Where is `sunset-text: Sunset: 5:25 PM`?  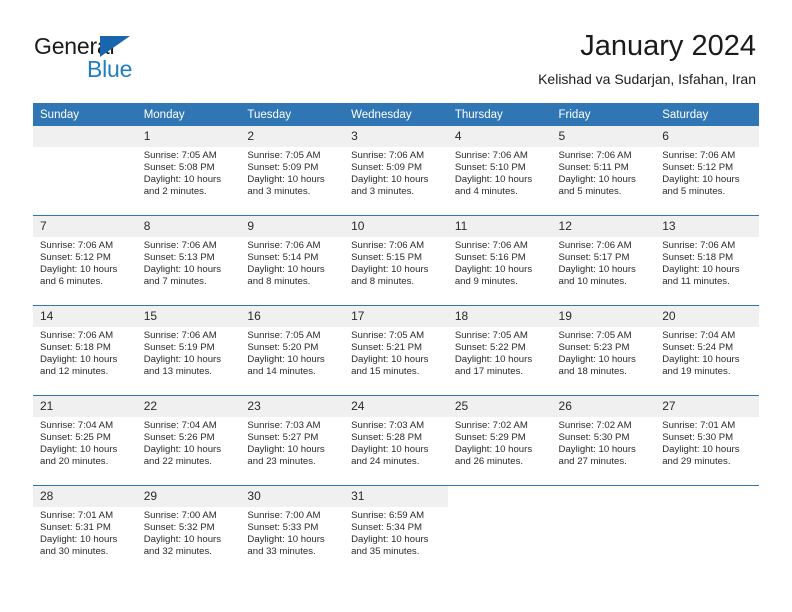
sunset-text: Sunset: 5:25 PM is located at coordinates (75, 438).